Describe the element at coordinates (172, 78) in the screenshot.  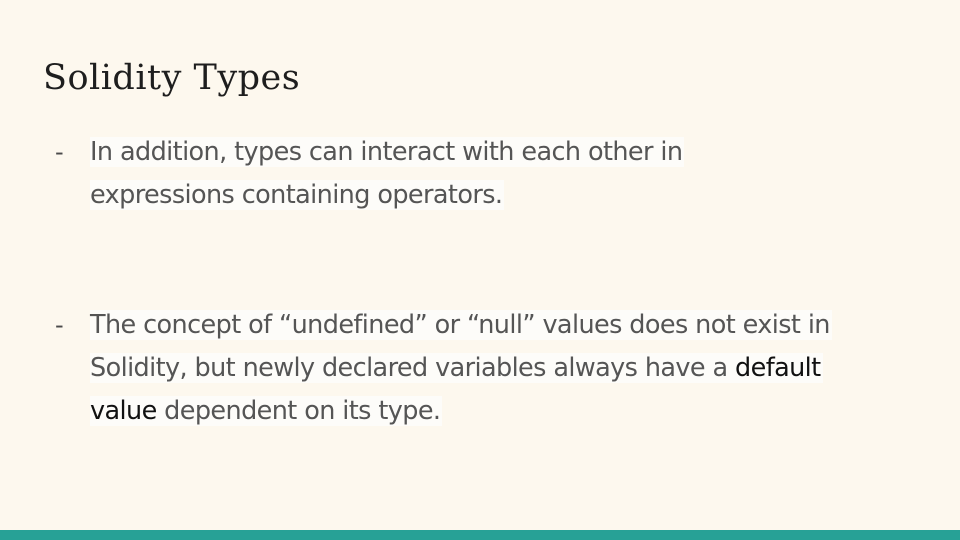
I see `slide-title: Solidity Types` at that location.